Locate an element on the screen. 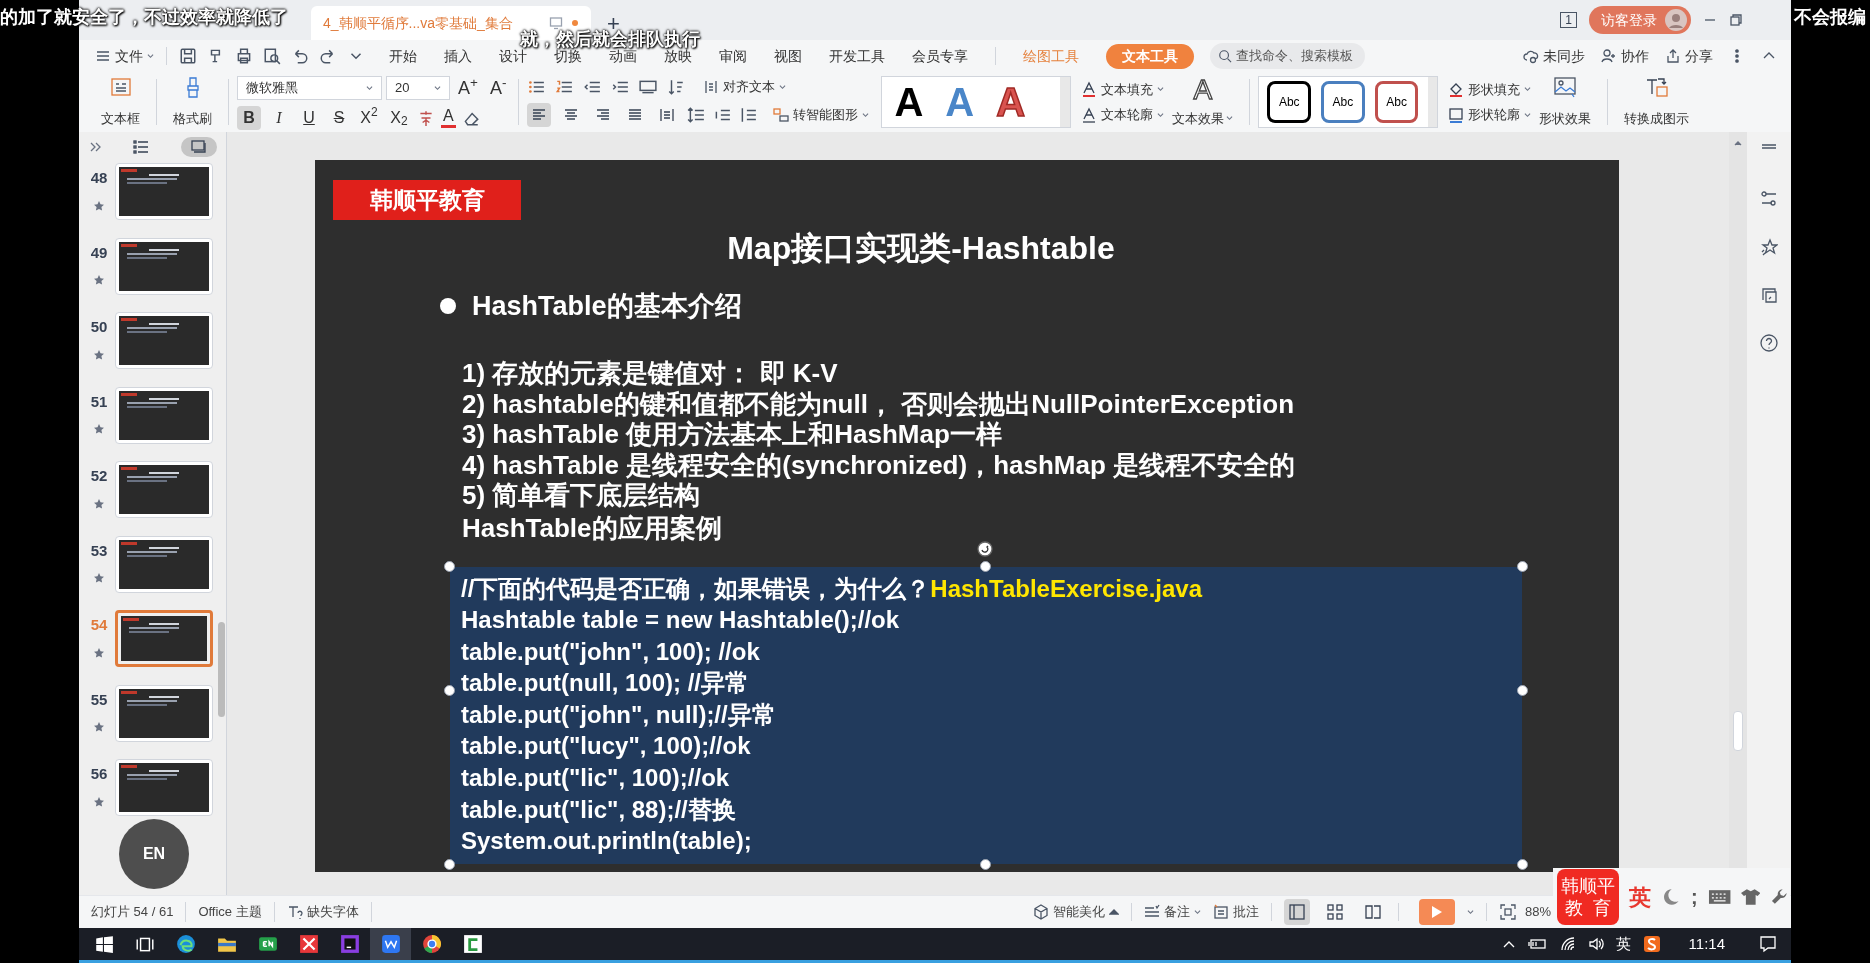 This screenshot has height=963, width=1870. sogou-icon is located at coordinates (1651, 944).